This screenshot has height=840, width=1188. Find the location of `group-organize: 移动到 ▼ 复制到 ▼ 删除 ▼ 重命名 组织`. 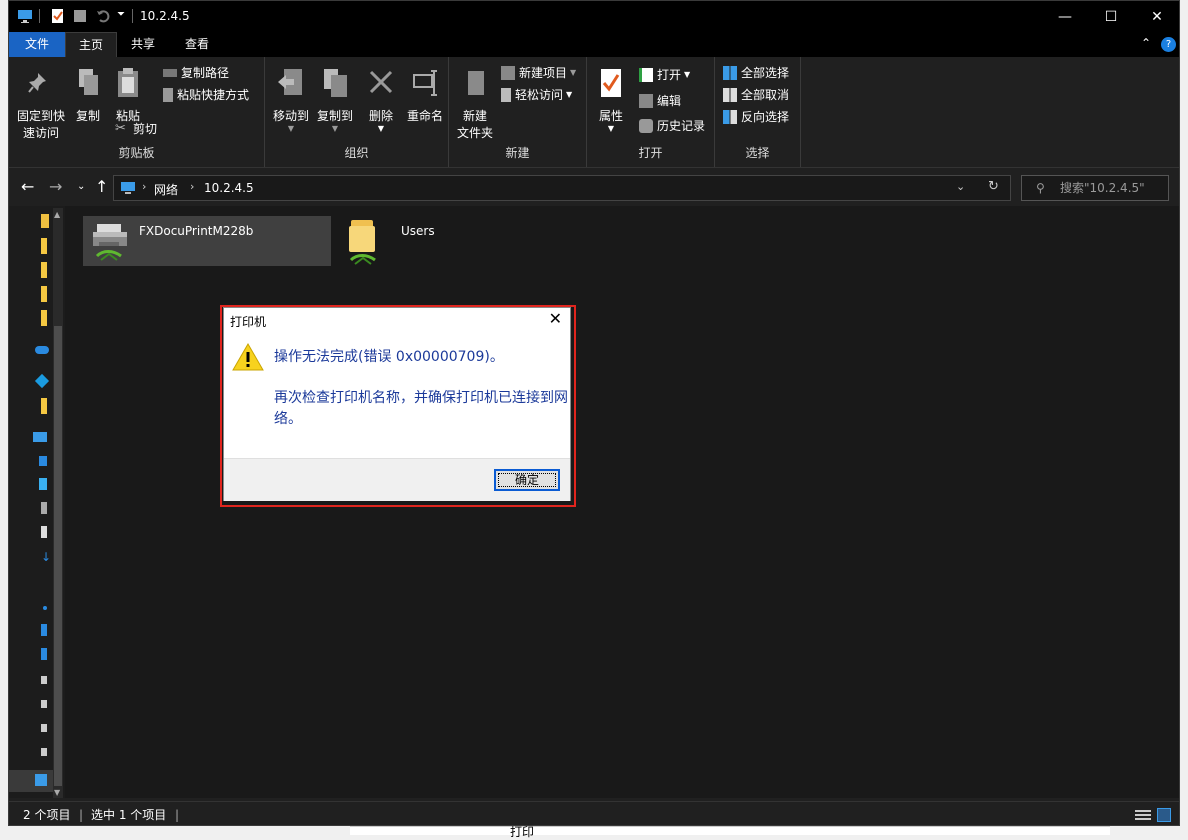

group-organize: 移动到 ▼ 复制到 ▼ 删除 ▼ 重命名 组织 is located at coordinates (357, 112).